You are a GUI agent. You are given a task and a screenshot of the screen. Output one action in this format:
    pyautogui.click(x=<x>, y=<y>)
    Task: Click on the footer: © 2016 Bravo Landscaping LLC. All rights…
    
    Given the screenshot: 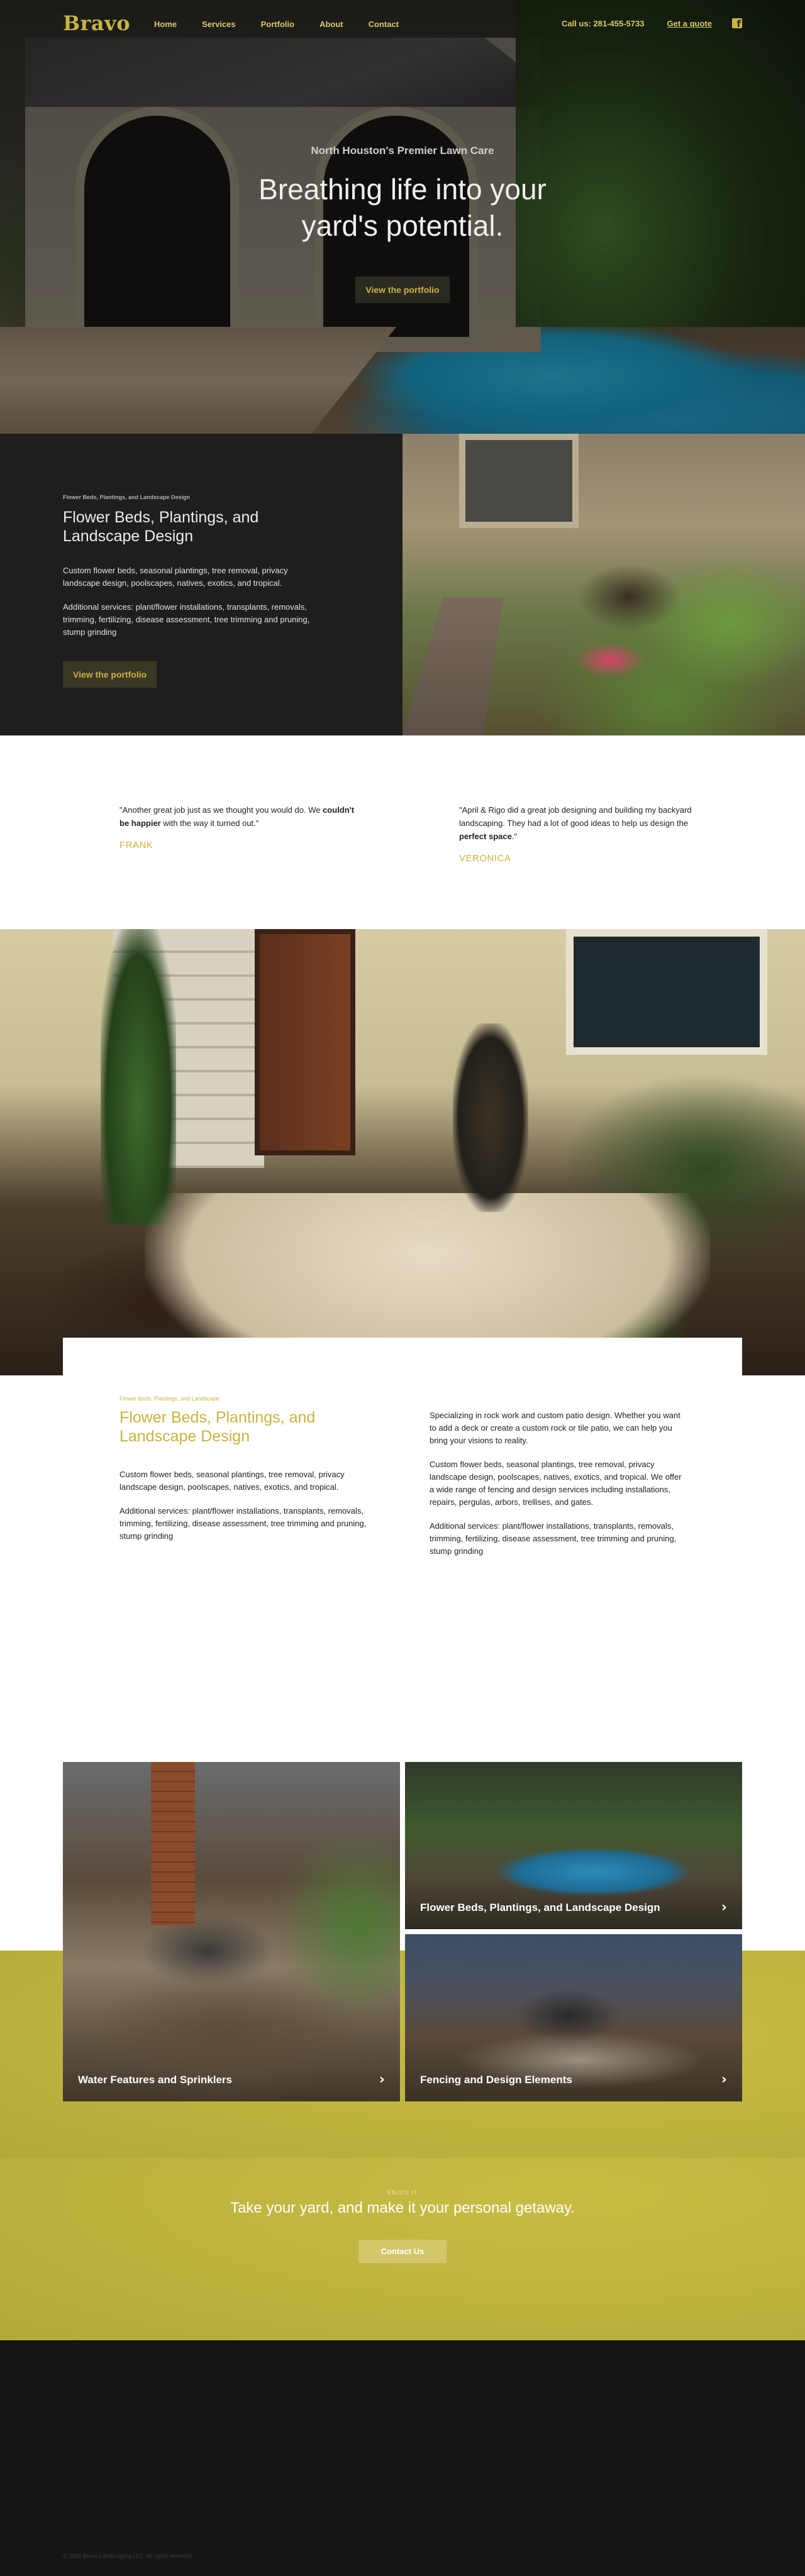 What is the action you would take?
    pyautogui.click(x=402, y=2458)
    